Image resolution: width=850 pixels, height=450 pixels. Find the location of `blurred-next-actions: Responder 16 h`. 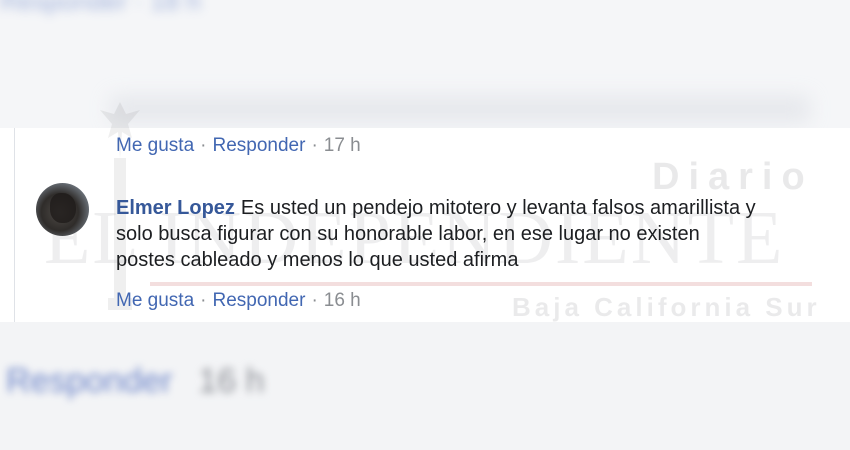

blurred-next-actions: Responder 16 h is located at coordinates (135, 381).